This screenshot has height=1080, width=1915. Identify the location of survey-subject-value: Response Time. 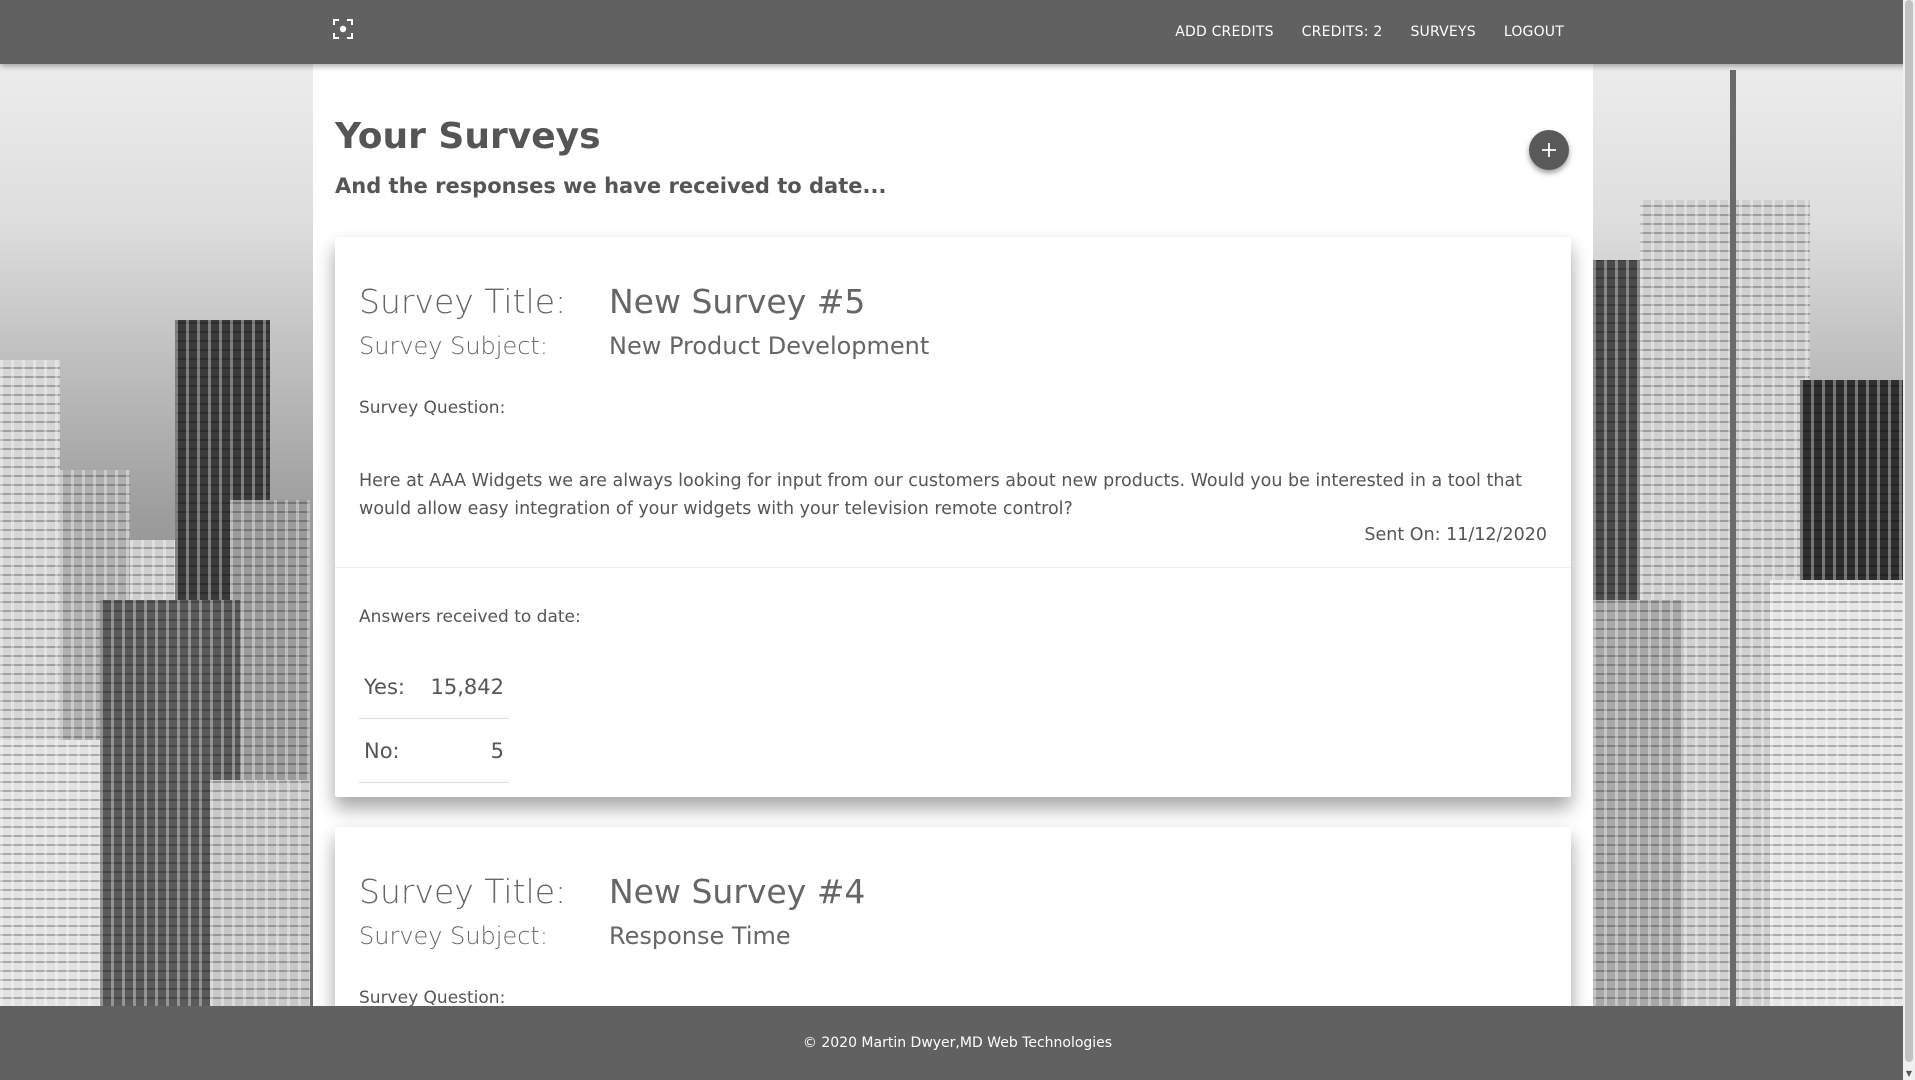
(700, 936).